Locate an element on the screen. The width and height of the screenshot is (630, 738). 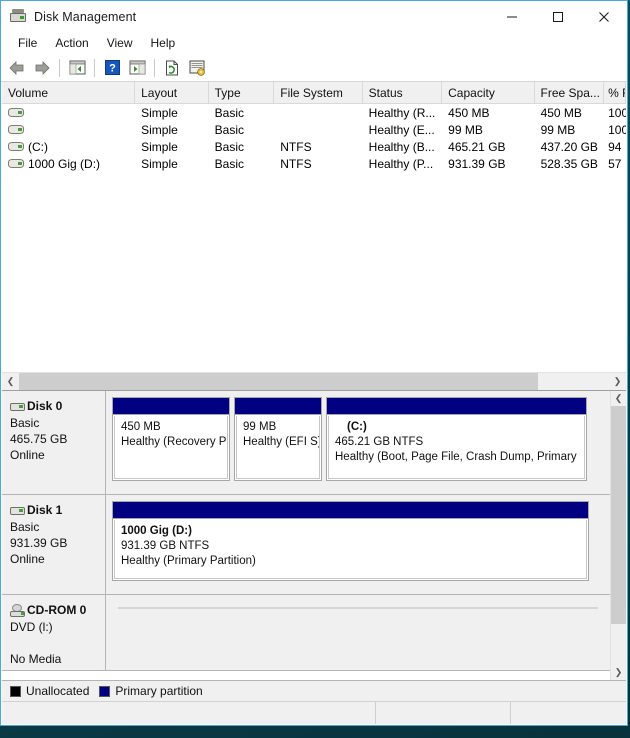
disk-title-disk-0: Disk 0 is located at coordinates (57, 406).